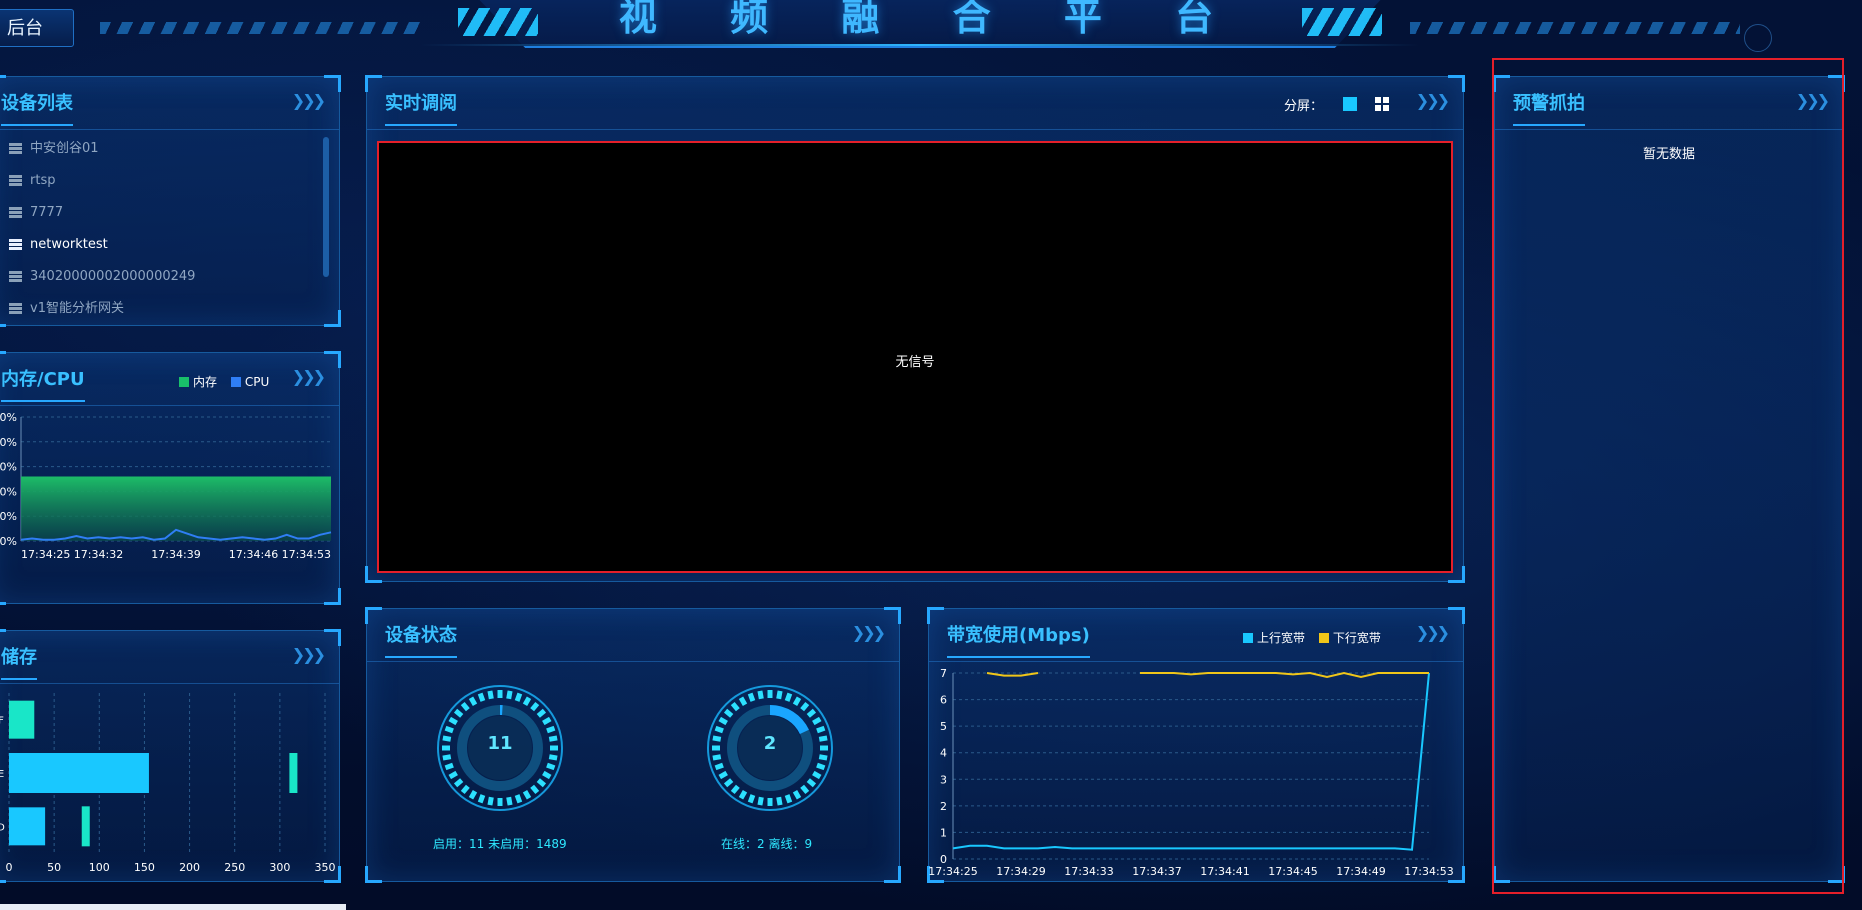 Image resolution: width=1862 pixels, height=910 pixels. Describe the element at coordinates (160, 149) in the screenshot. I see `device-list-item: 中安创谷01` at that location.